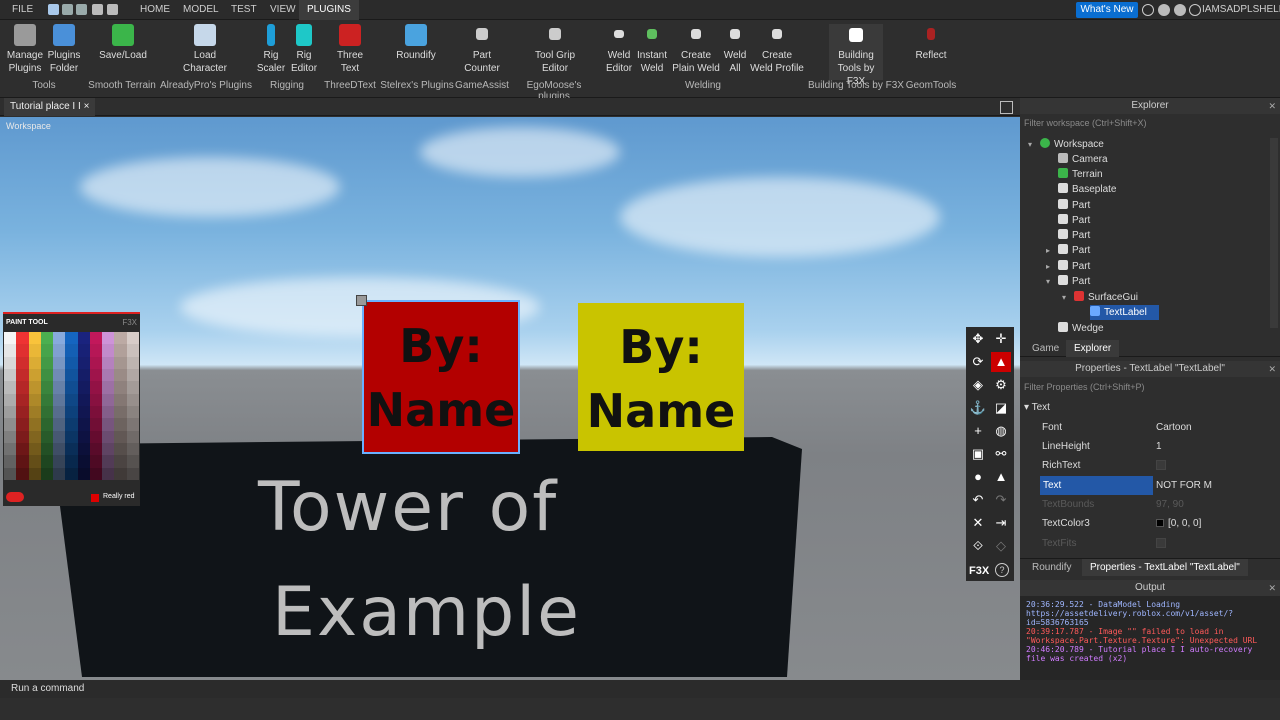  What do you see at coordinates (856, 55) in the screenshot?
I see `building-tools-button: Building Tools by F3X` at bounding box center [856, 55].